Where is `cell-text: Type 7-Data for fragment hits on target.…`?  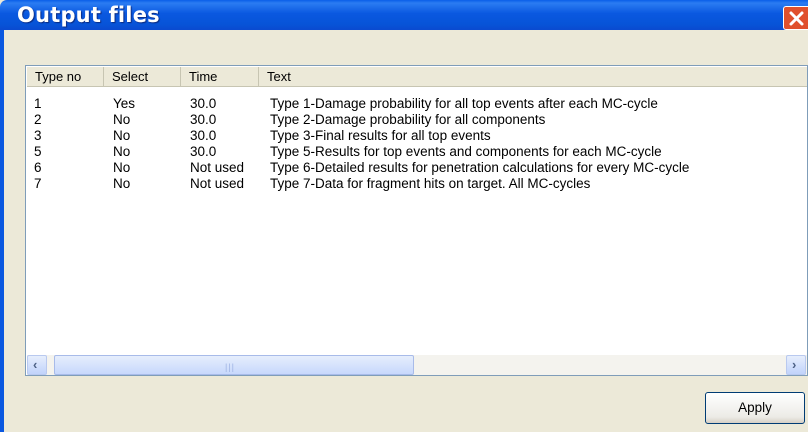
cell-text: Type 7-Data for fragment hits on target.… is located at coordinates (430, 183).